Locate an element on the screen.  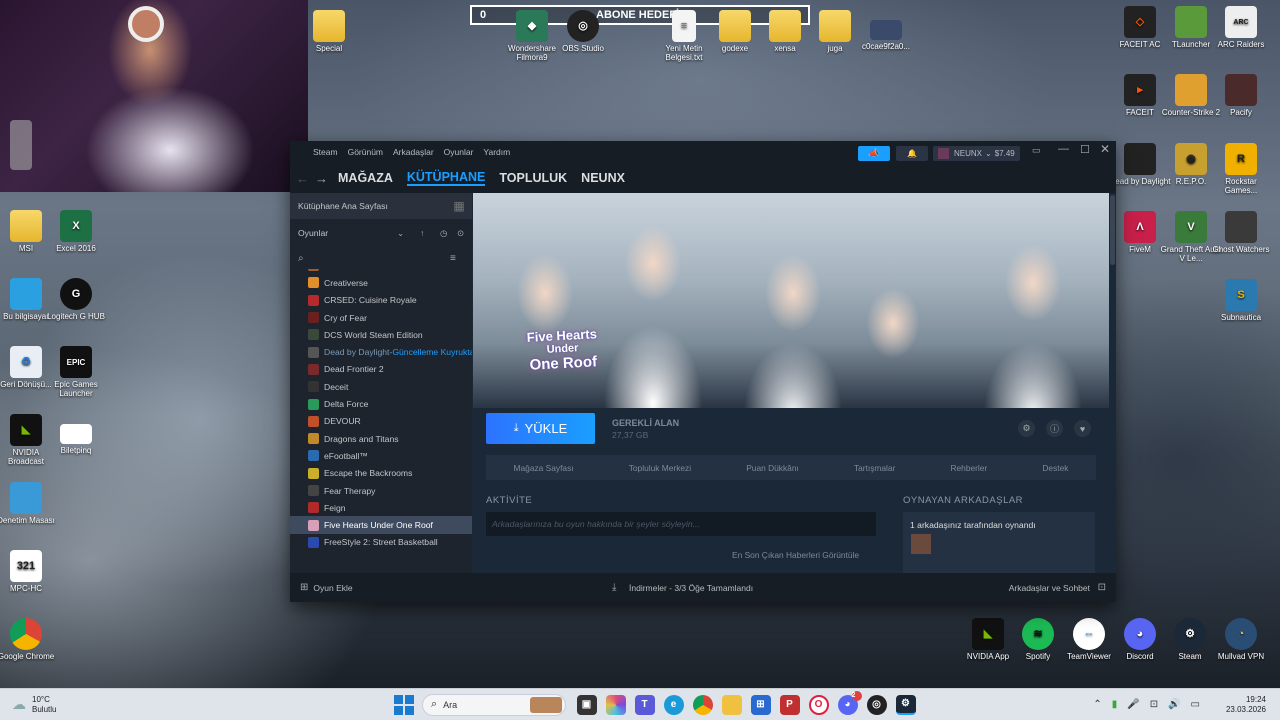
play-filter-icon: ⊙ is located at coordinates (460, 233).